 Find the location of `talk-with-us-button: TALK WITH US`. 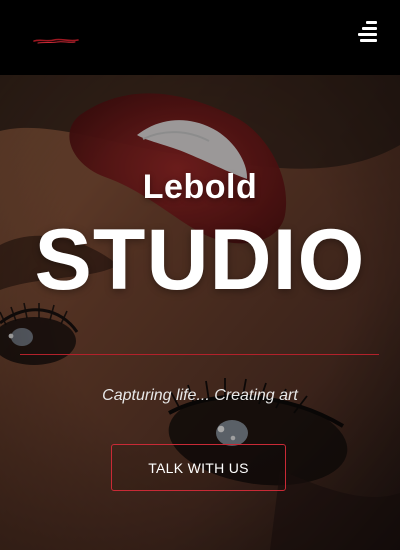

talk-with-us-button: TALK WITH US is located at coordinates (198, 467).